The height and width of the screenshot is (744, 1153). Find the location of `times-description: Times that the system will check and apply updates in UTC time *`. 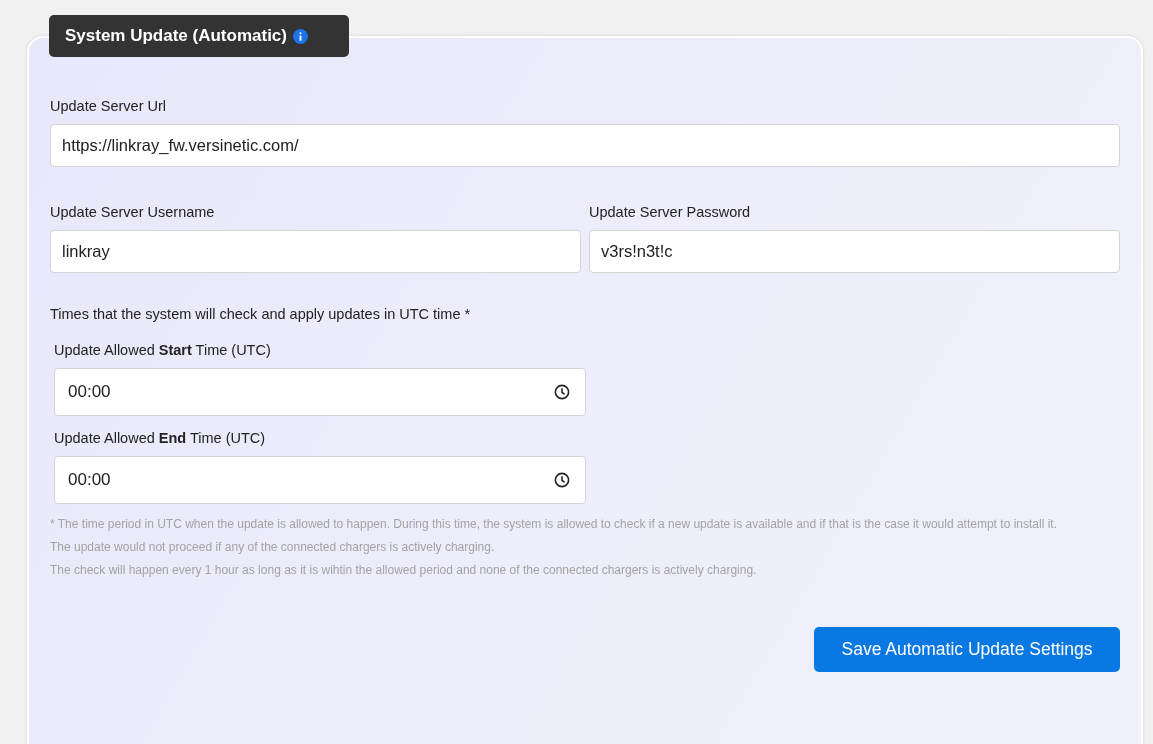

times-description: Times that the system will check and apply updates in UTC time * is located at coordinates (261, 314).